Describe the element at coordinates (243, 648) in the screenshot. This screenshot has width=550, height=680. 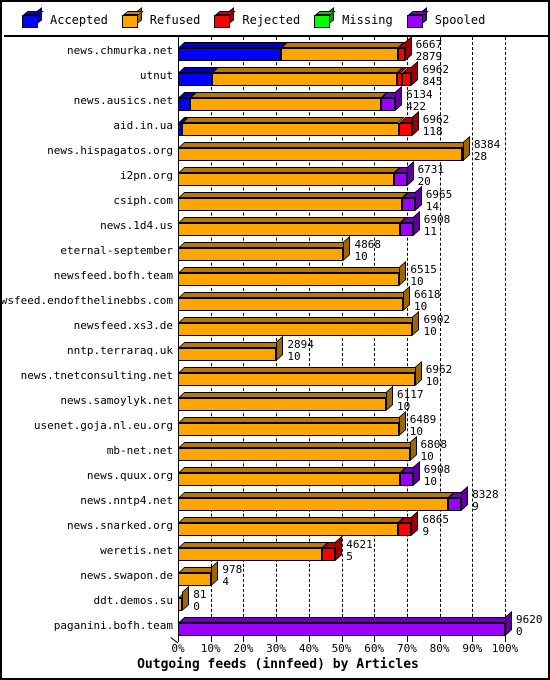
I see `x-tick-label: 20%` at that location.